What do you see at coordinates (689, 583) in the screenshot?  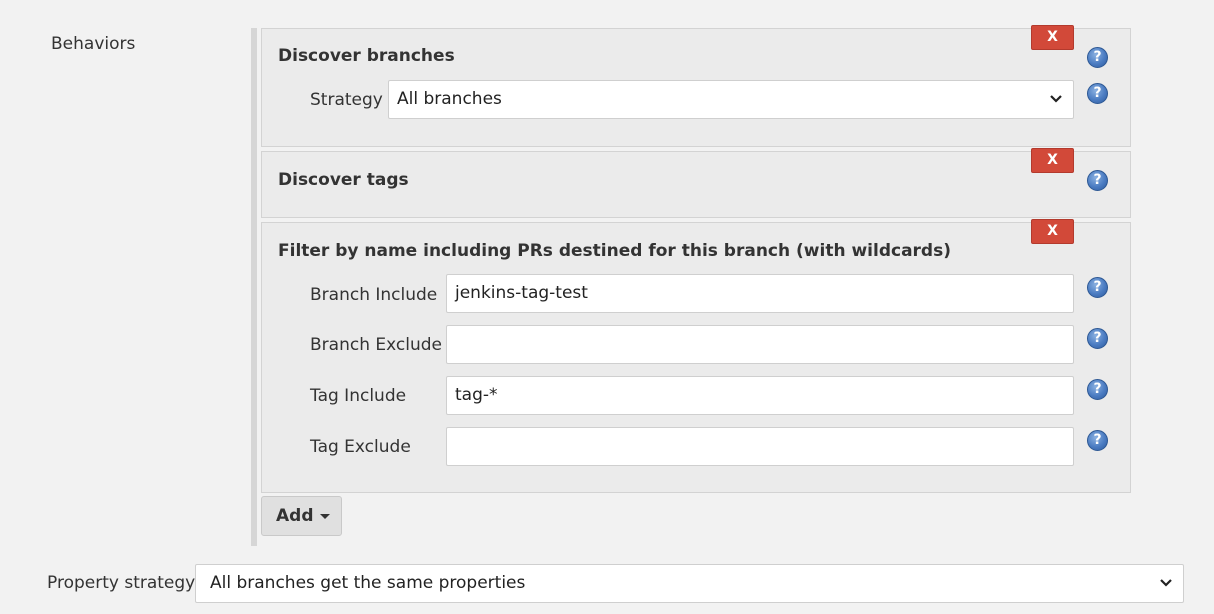 I see `property-strategy-select: All branches get the same properties` at bounding box center [689, 583].